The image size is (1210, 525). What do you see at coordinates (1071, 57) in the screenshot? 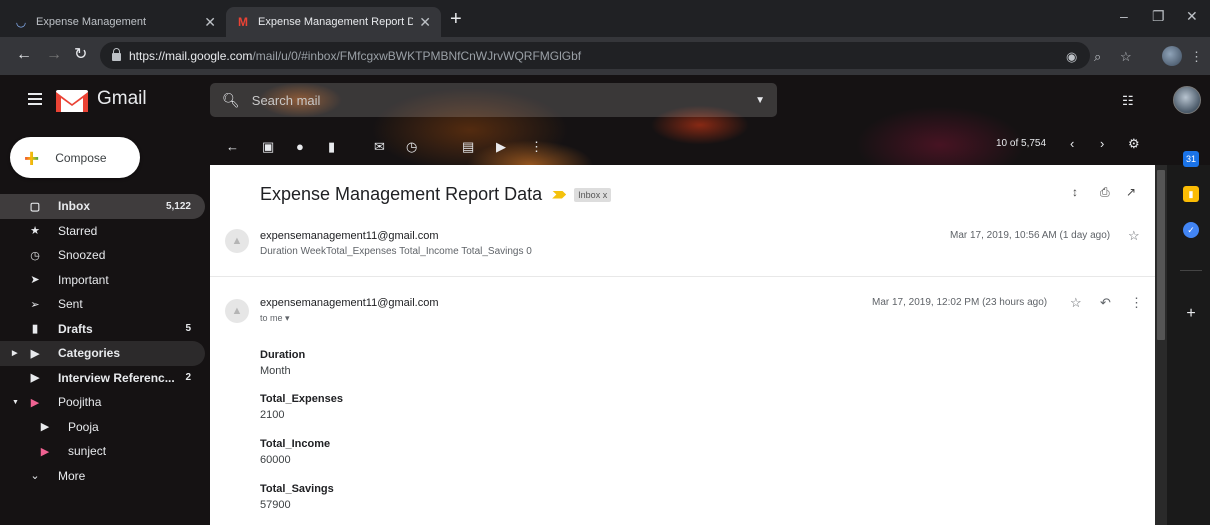
I see `eye-icon: ◉` at bounding box center [1071, 57].